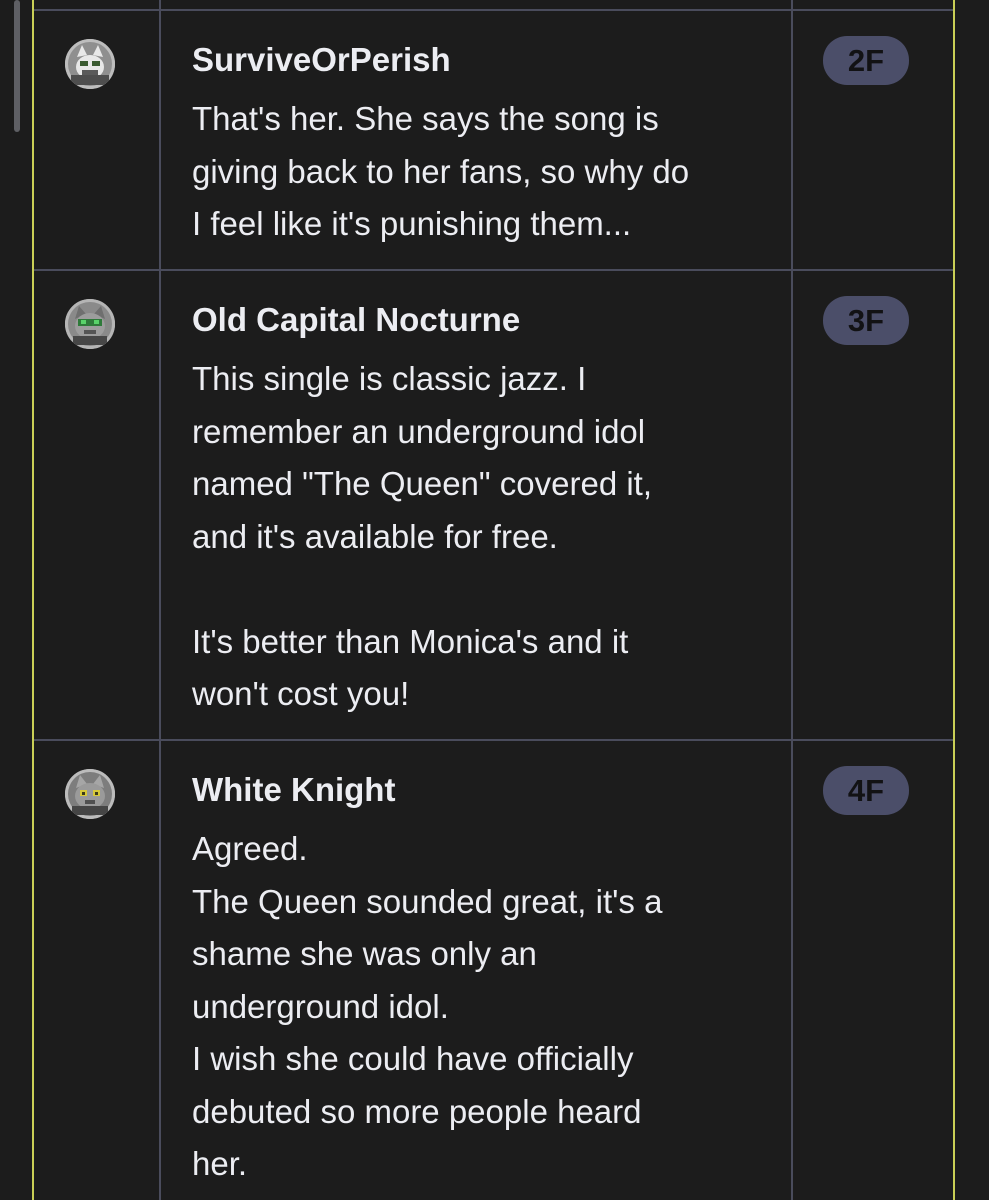 This screenshot has height=1200, width=989. Describe the element at coordinates (866, 60) in the screenshot. I see `floor-badge: 2F` at that location.